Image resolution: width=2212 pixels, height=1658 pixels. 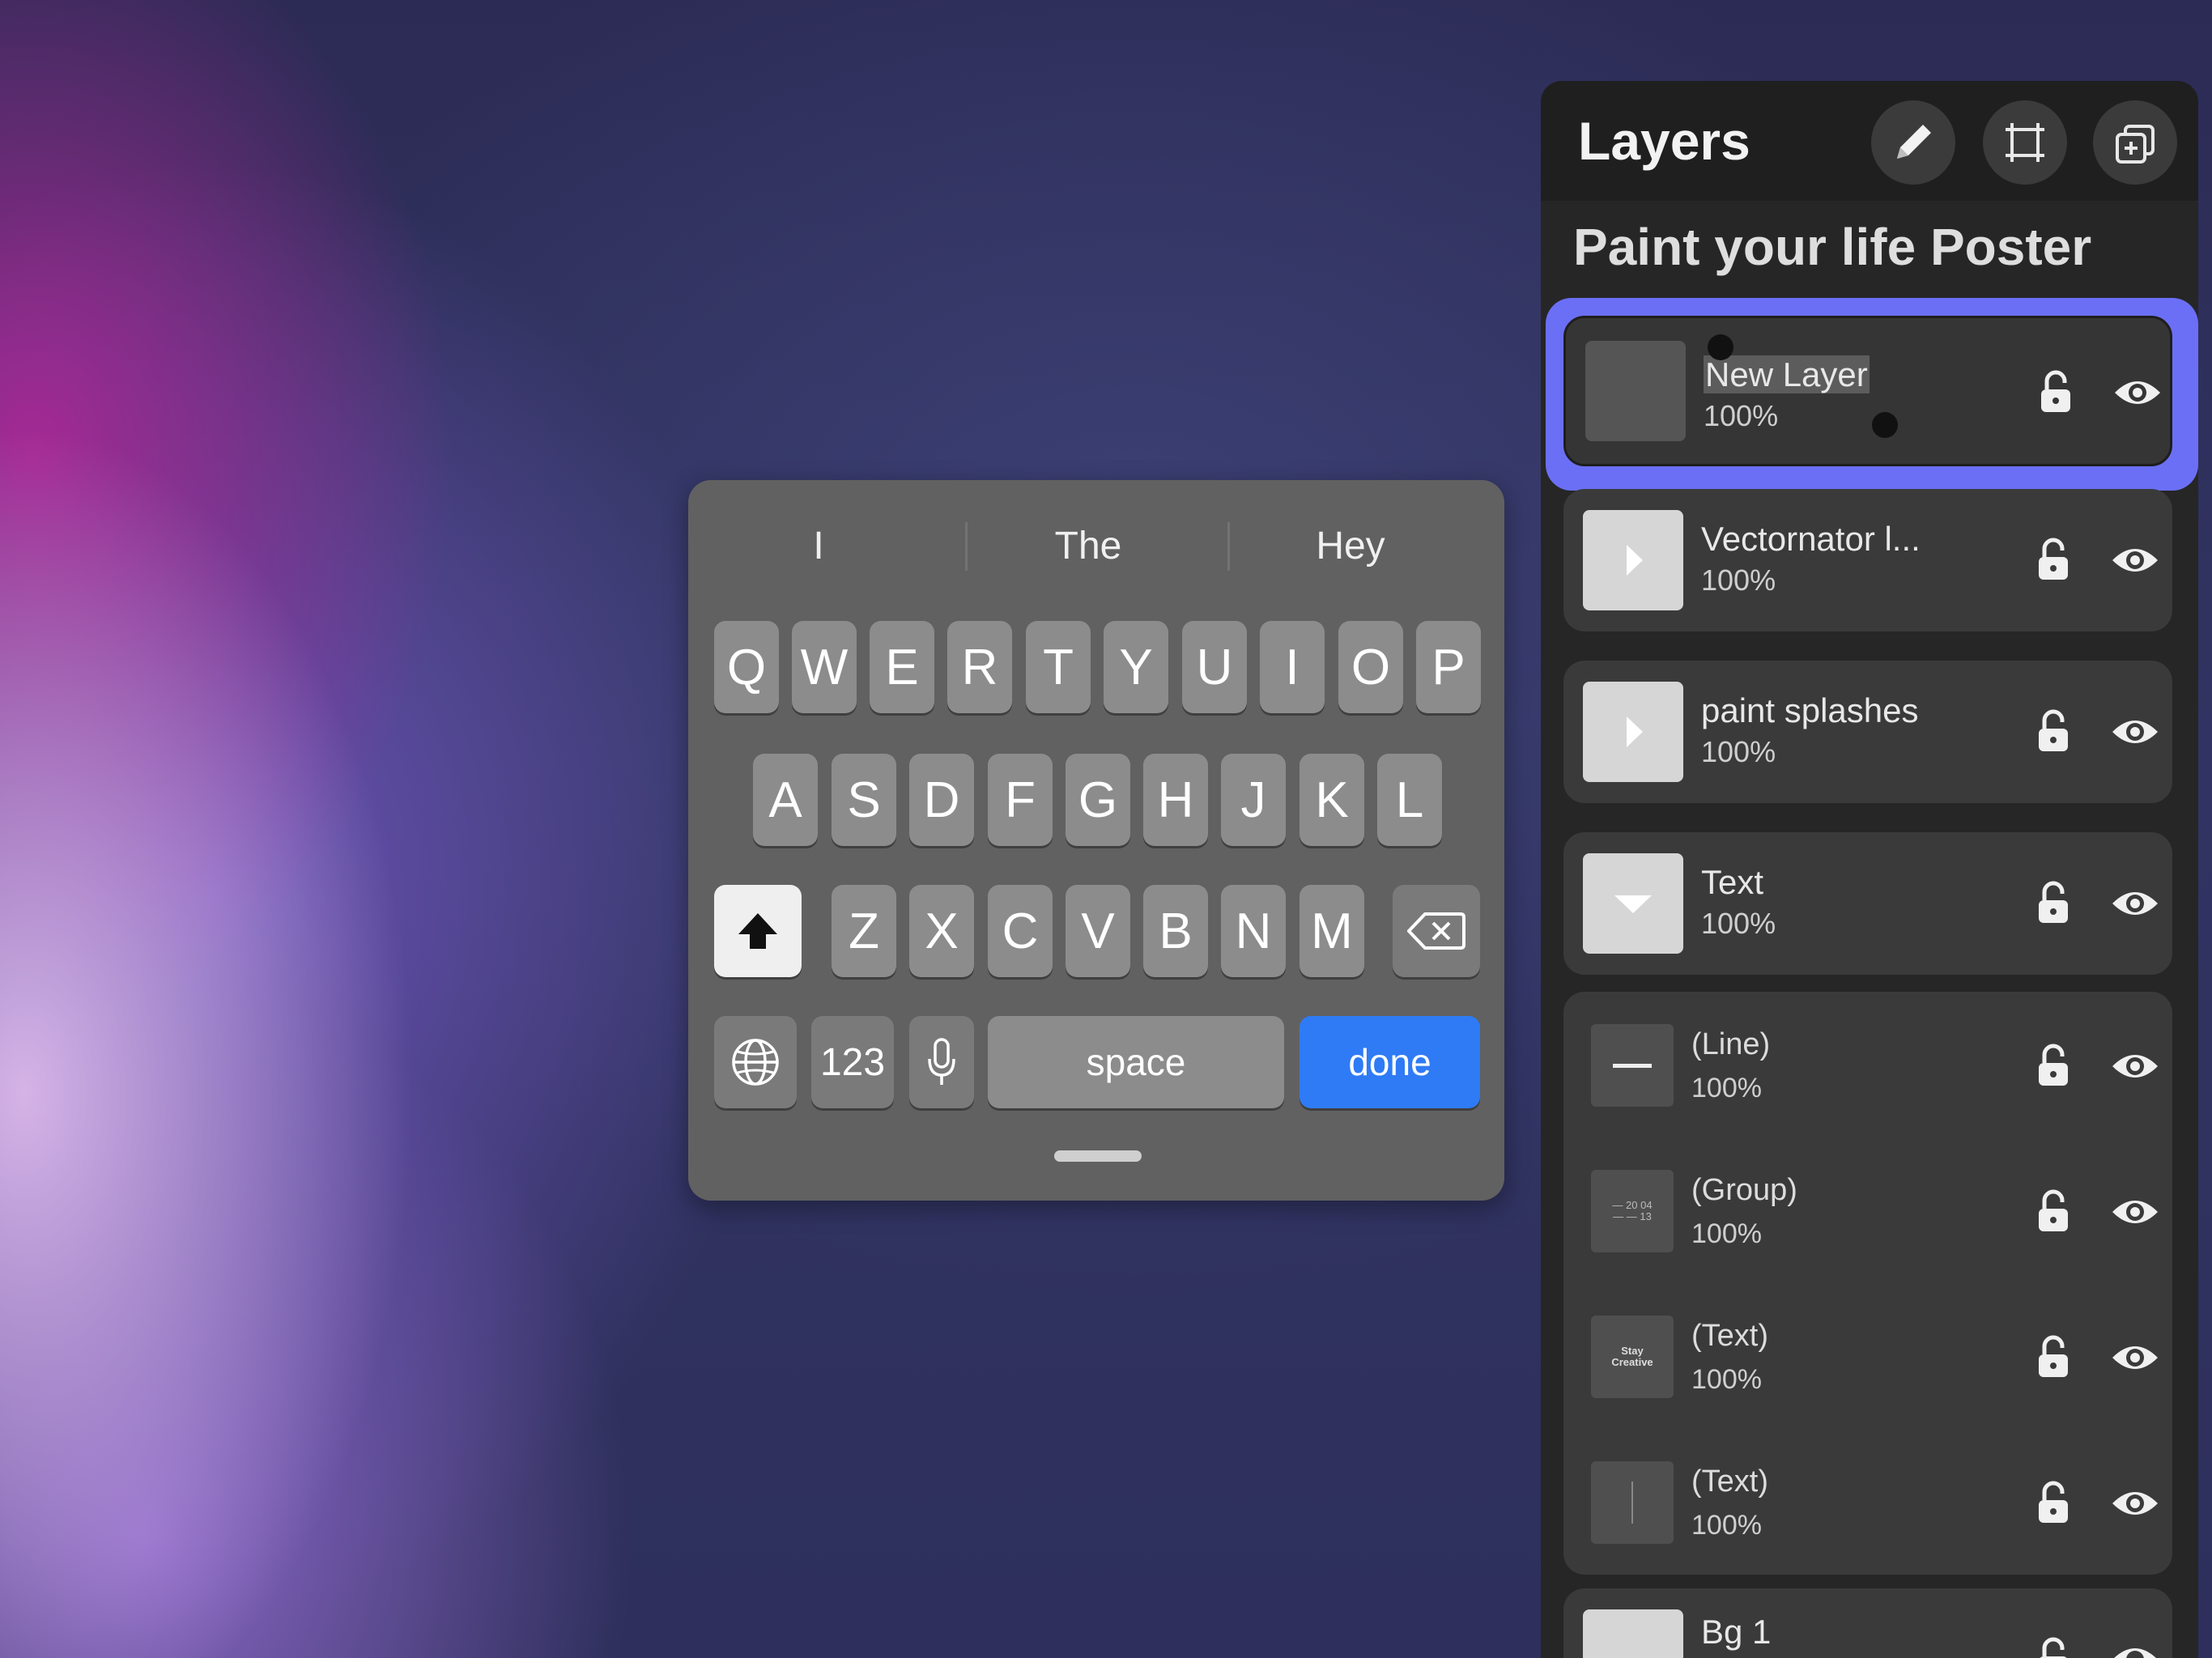 I want to click on key-l: L, so click(x=1410, y=800).